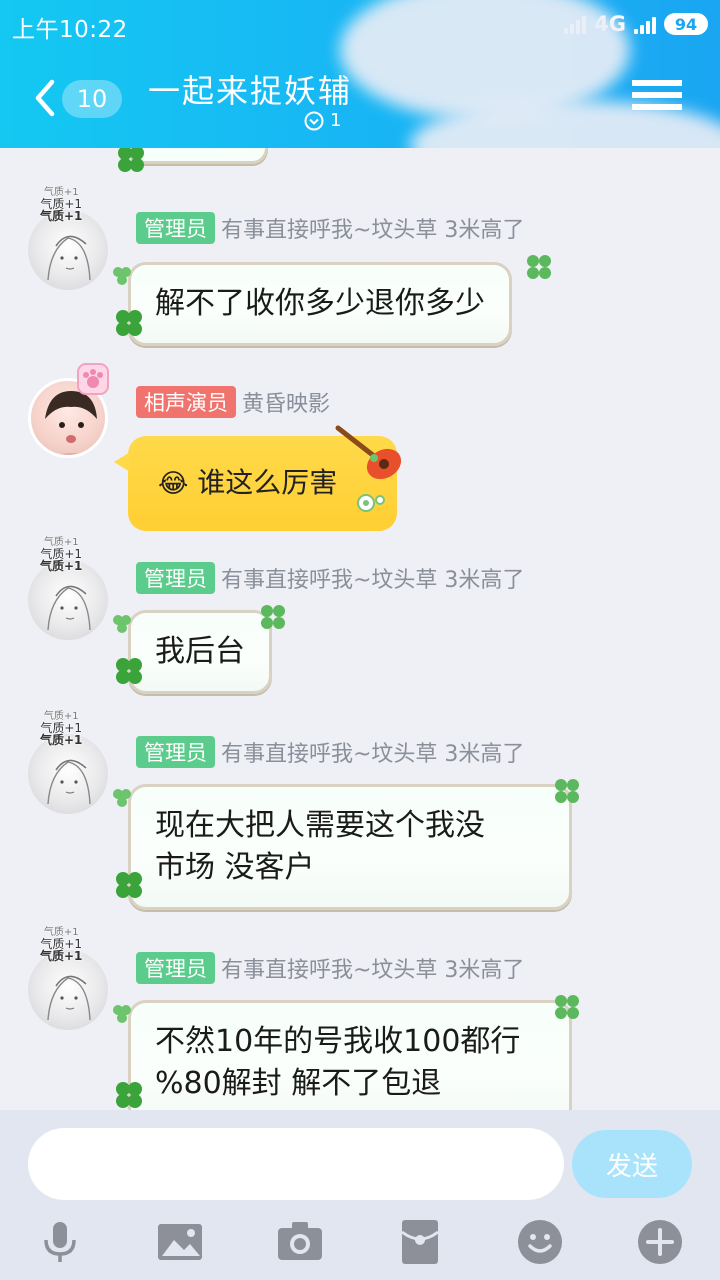  Describe the element at coordinates (45, 98) in the screenshot. I see `back-icon` at that location.